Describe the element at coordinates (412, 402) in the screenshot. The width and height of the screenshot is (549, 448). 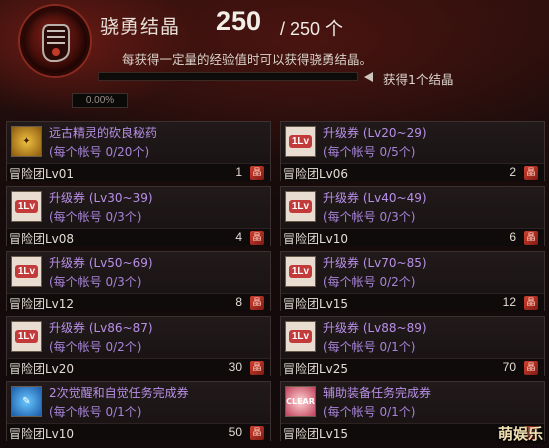
I see `reward-card-info: CLEAR 辅助装备任务完成券 (每个帐号 0/1个)` at that location.